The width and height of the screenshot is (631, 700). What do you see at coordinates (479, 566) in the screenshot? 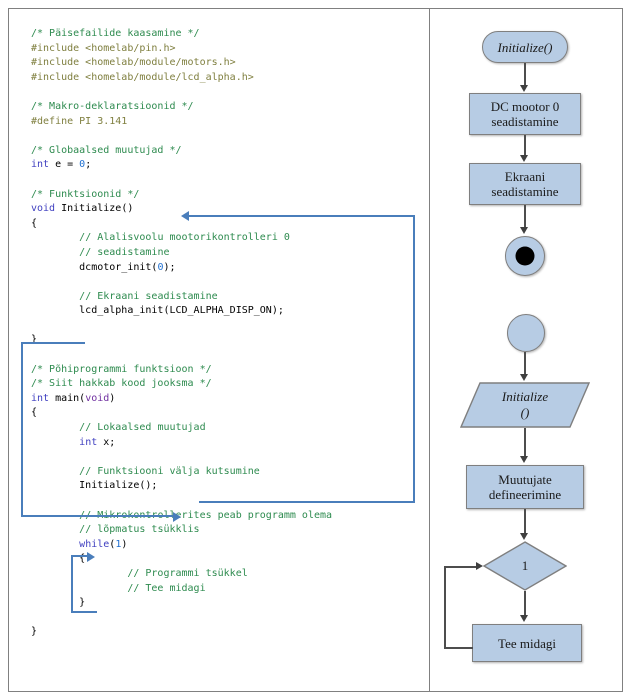
I see `loop-connector-arrowhead-icon` at bounding box center [479, 566].